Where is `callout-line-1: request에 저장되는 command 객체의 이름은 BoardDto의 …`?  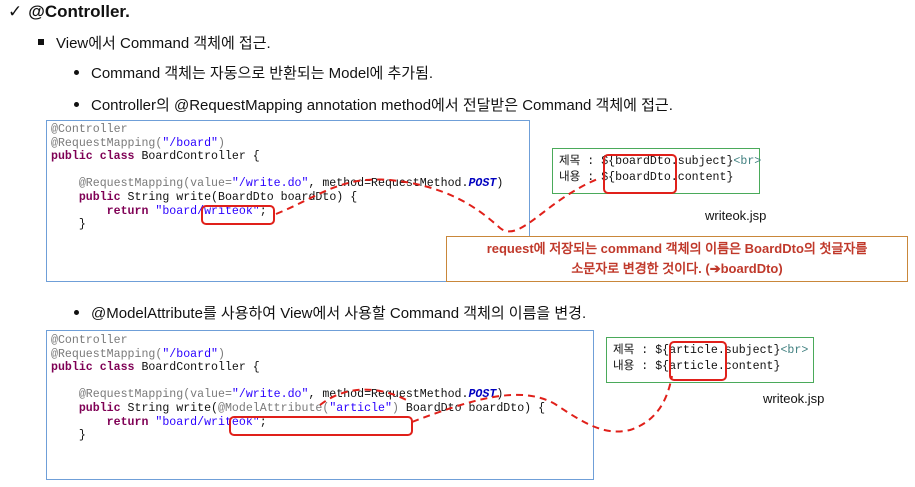 callout-line-1: request에 저장되는 command 객체의 이름은 BoardDto의 … is located at coordinates (677, 248).